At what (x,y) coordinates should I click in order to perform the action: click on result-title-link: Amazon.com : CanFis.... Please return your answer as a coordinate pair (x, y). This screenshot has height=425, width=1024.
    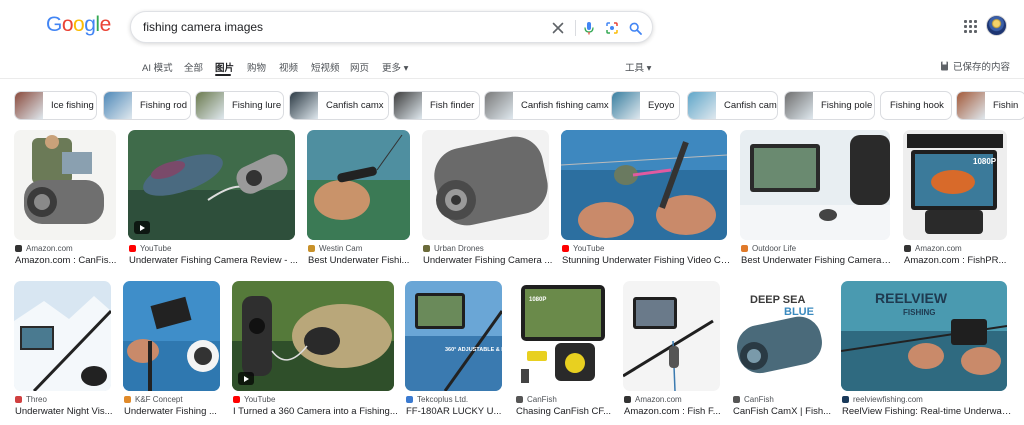
    Looking at the image, I should click on (68, 260).